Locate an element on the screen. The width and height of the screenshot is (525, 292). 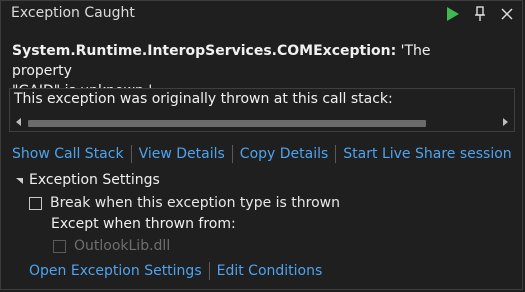
copy-details-link: Copy Details is located at coordinates (284, 154).